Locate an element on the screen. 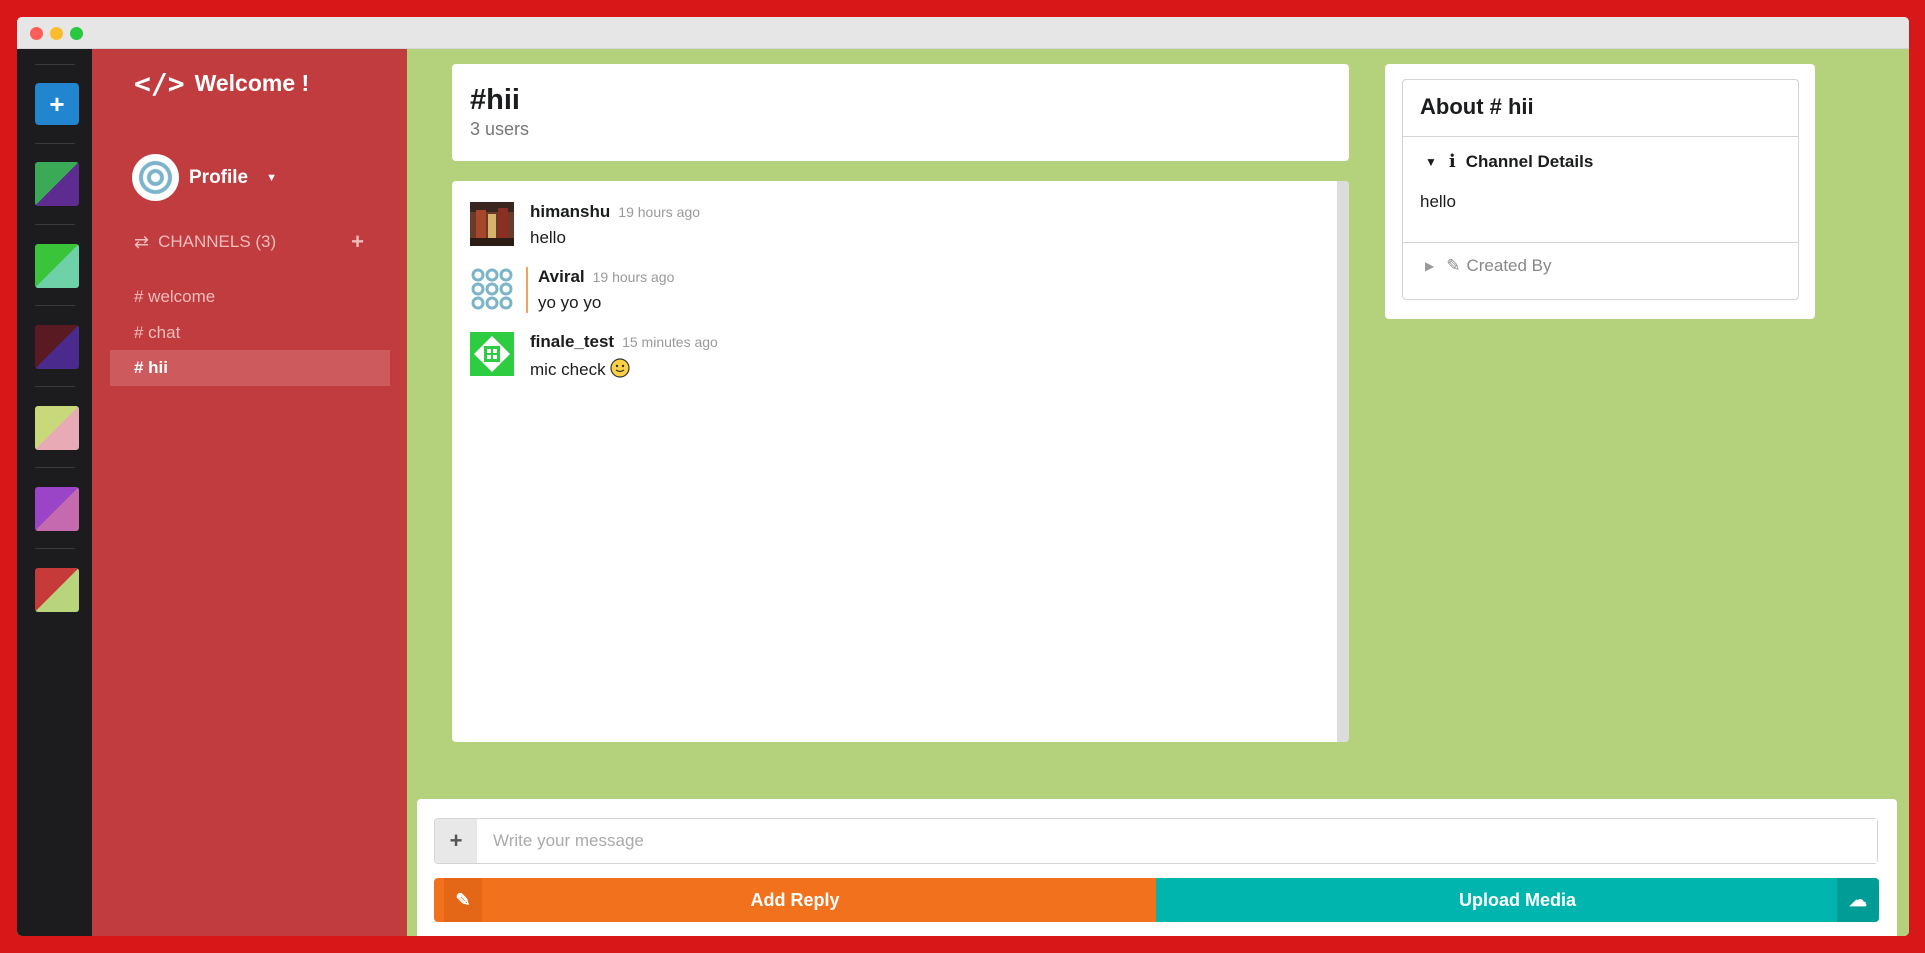 This screenshot has width=1925, height=953. channel-item-hii: # hii is located at coordinates (250, 368).